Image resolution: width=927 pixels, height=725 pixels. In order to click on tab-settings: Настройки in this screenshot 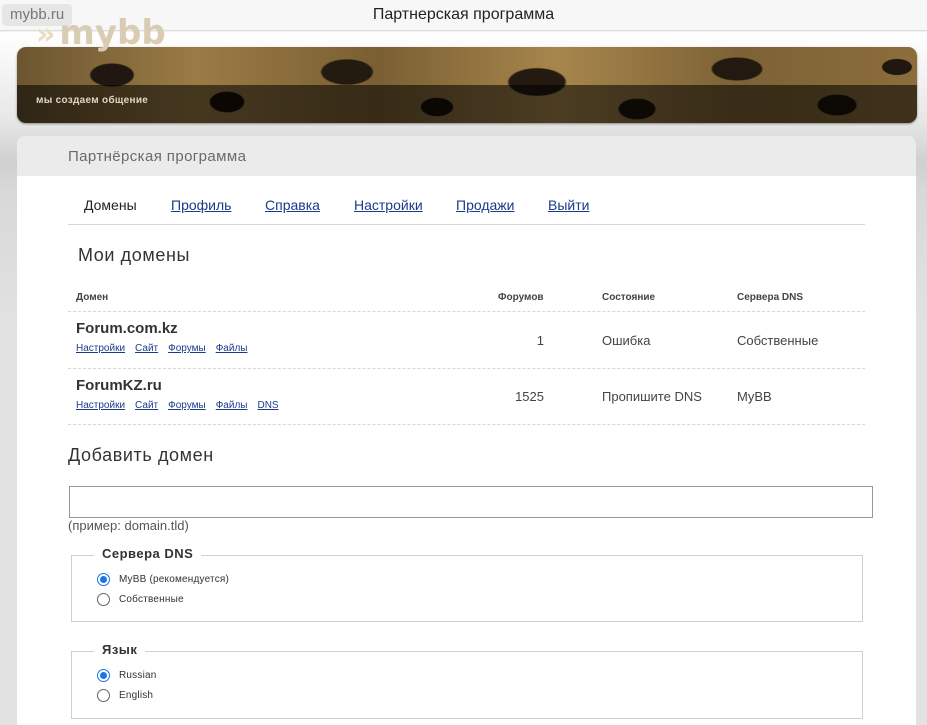, I will do `click(388, 205)`.